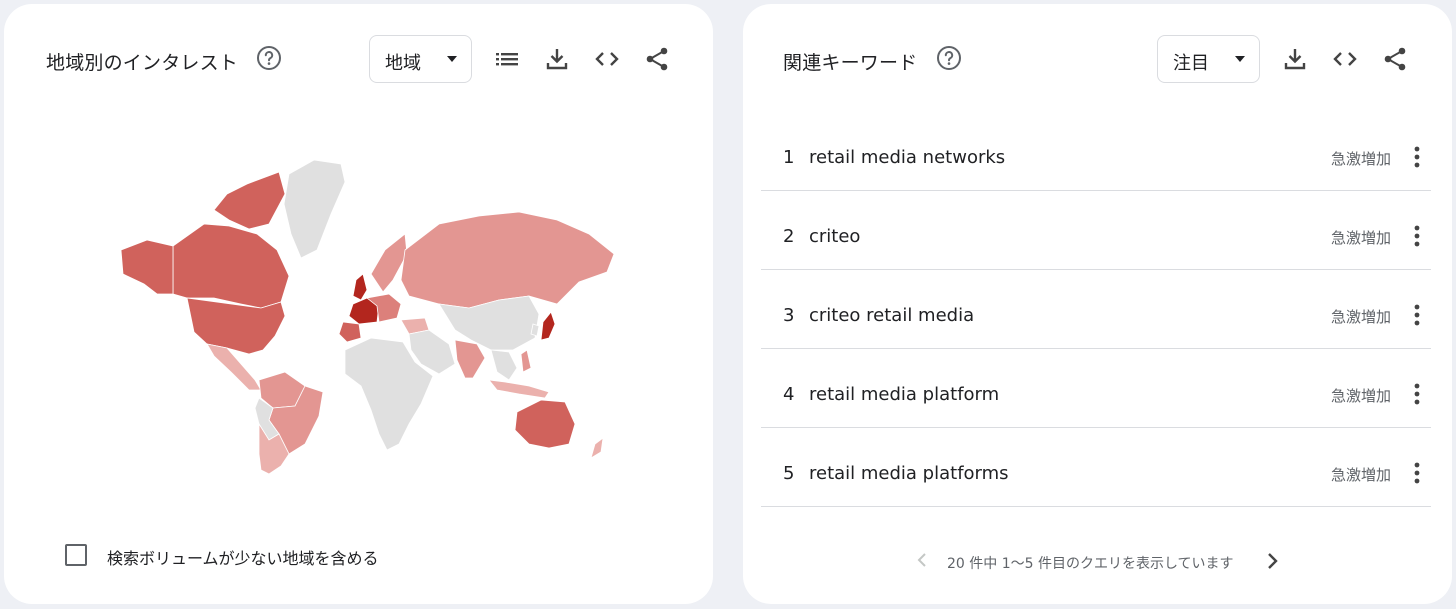 Image resolution: width=1456 pixels, height=609 pixels. What do you see at coordinates (789, 157) in the screenshot?
I see `query-rank: 1` at bounding box center [789, 157].